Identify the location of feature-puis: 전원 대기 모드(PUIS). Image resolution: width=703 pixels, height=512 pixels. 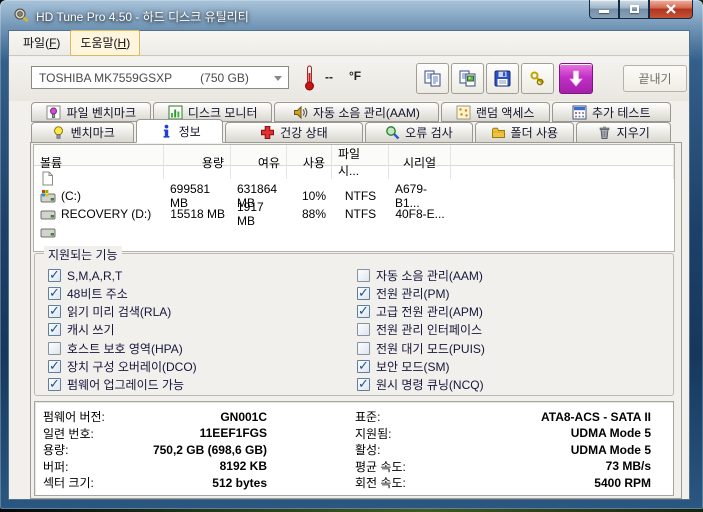
(507, 348).